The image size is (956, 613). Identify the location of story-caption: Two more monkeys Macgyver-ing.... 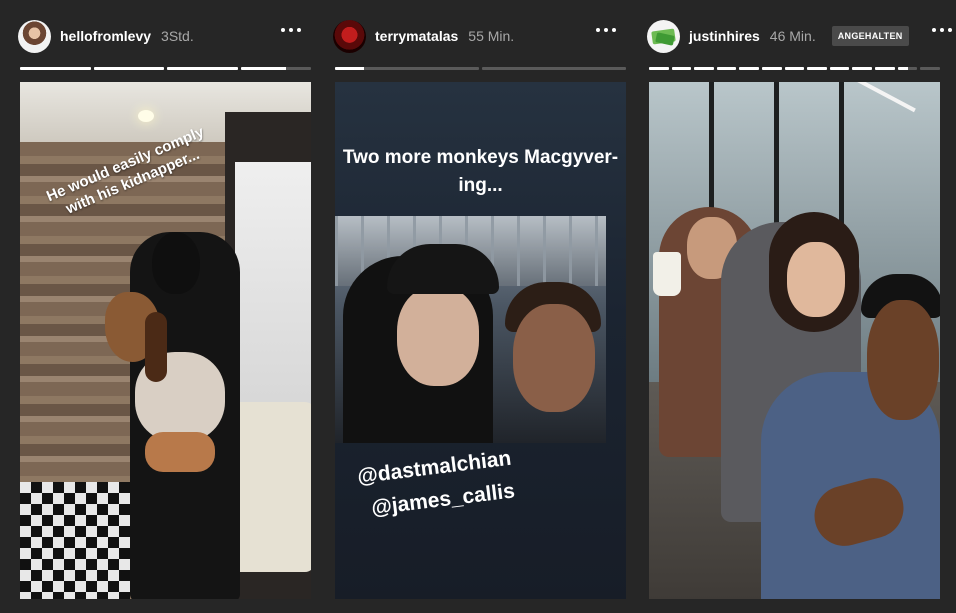
(480, 171).